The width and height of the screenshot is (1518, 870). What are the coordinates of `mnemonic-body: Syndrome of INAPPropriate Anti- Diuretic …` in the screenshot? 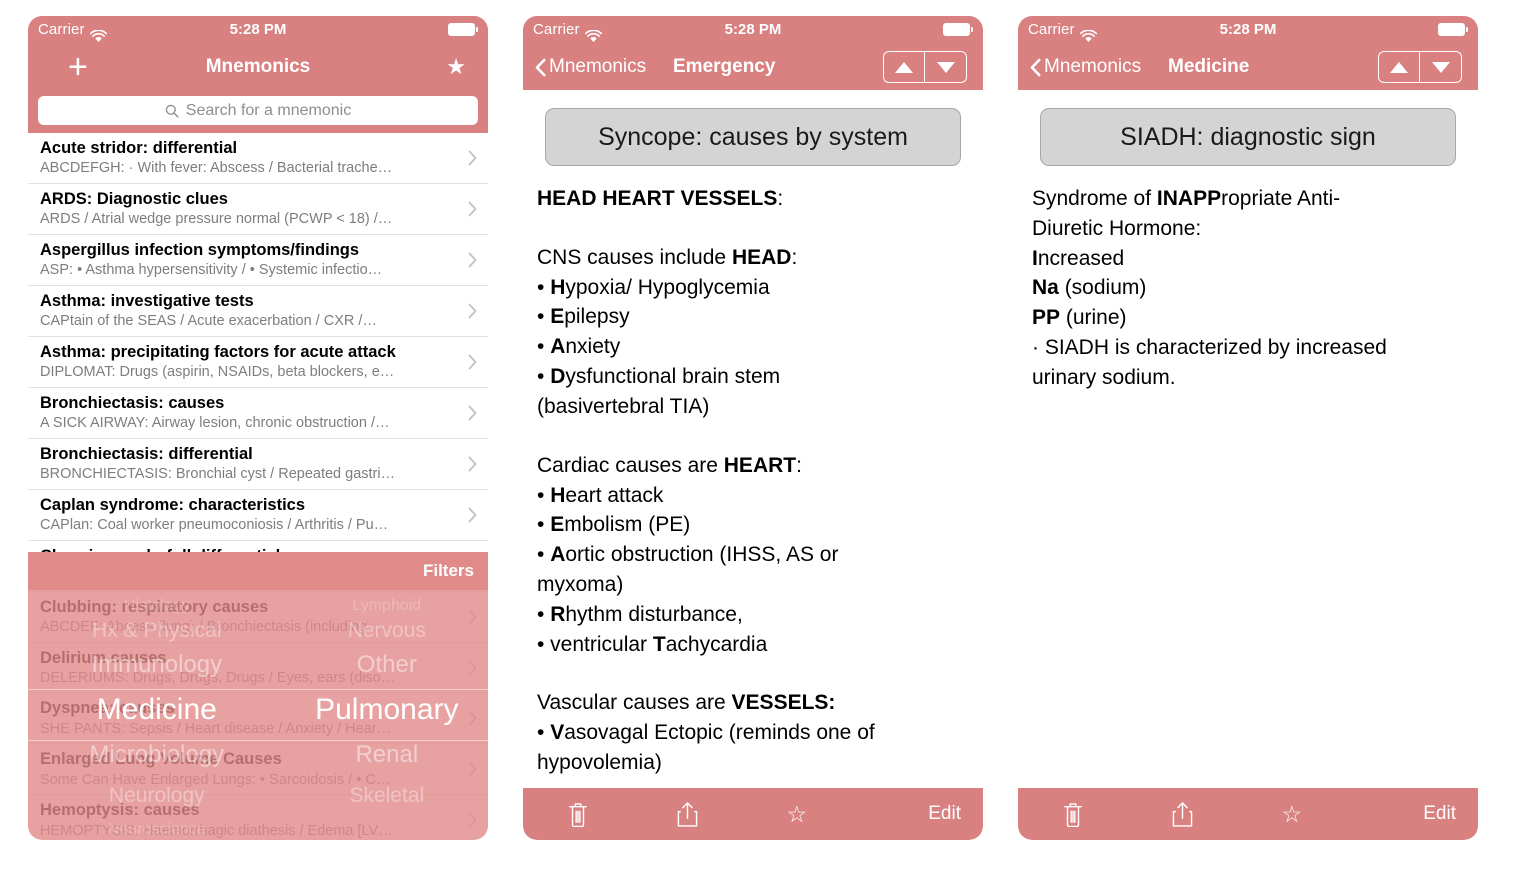 It's located at (1248, 279).